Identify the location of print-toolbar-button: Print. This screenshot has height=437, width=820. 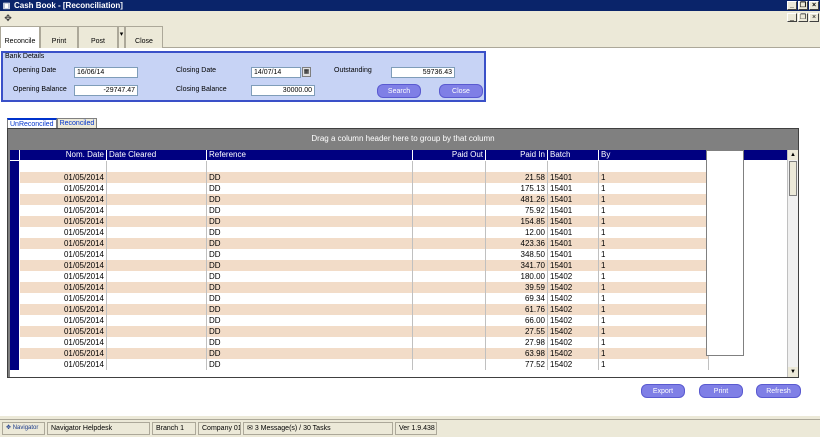
(59, 37).